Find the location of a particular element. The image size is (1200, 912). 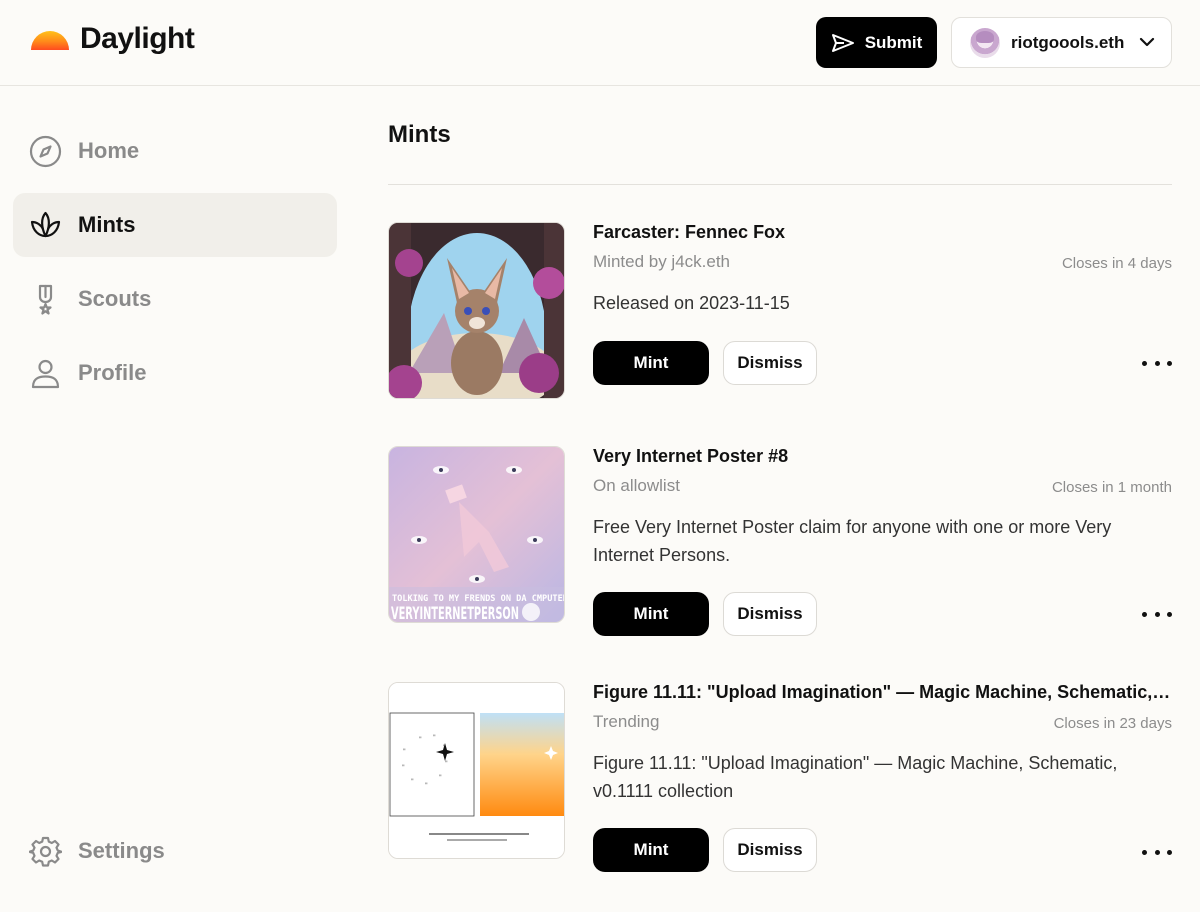

mint-artwork-upload-imagination: """ """ """ is located at coordinates (476, 770).